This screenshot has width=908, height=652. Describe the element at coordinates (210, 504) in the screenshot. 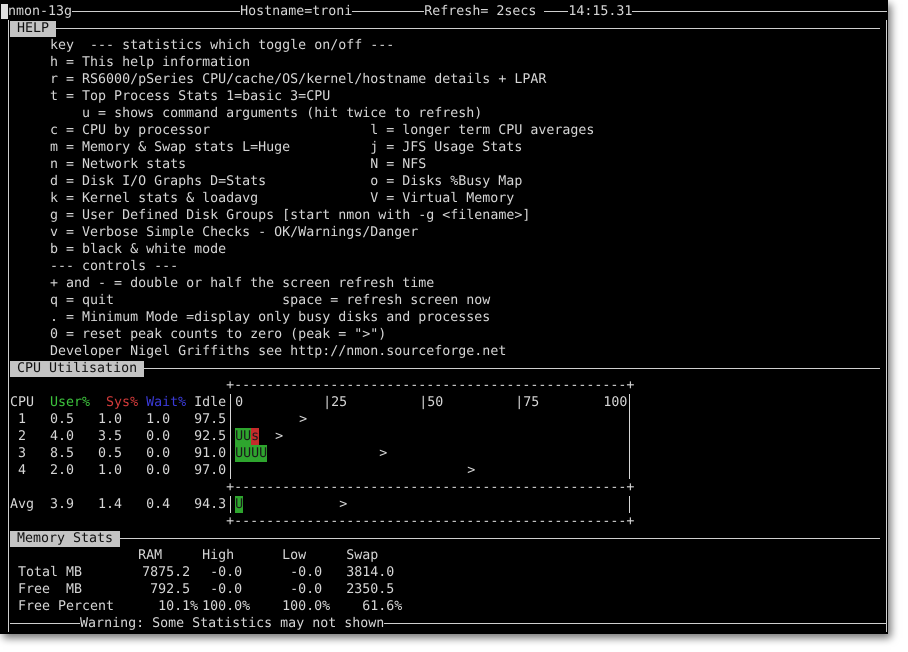

I see `table-cell: 94.3` at that location.